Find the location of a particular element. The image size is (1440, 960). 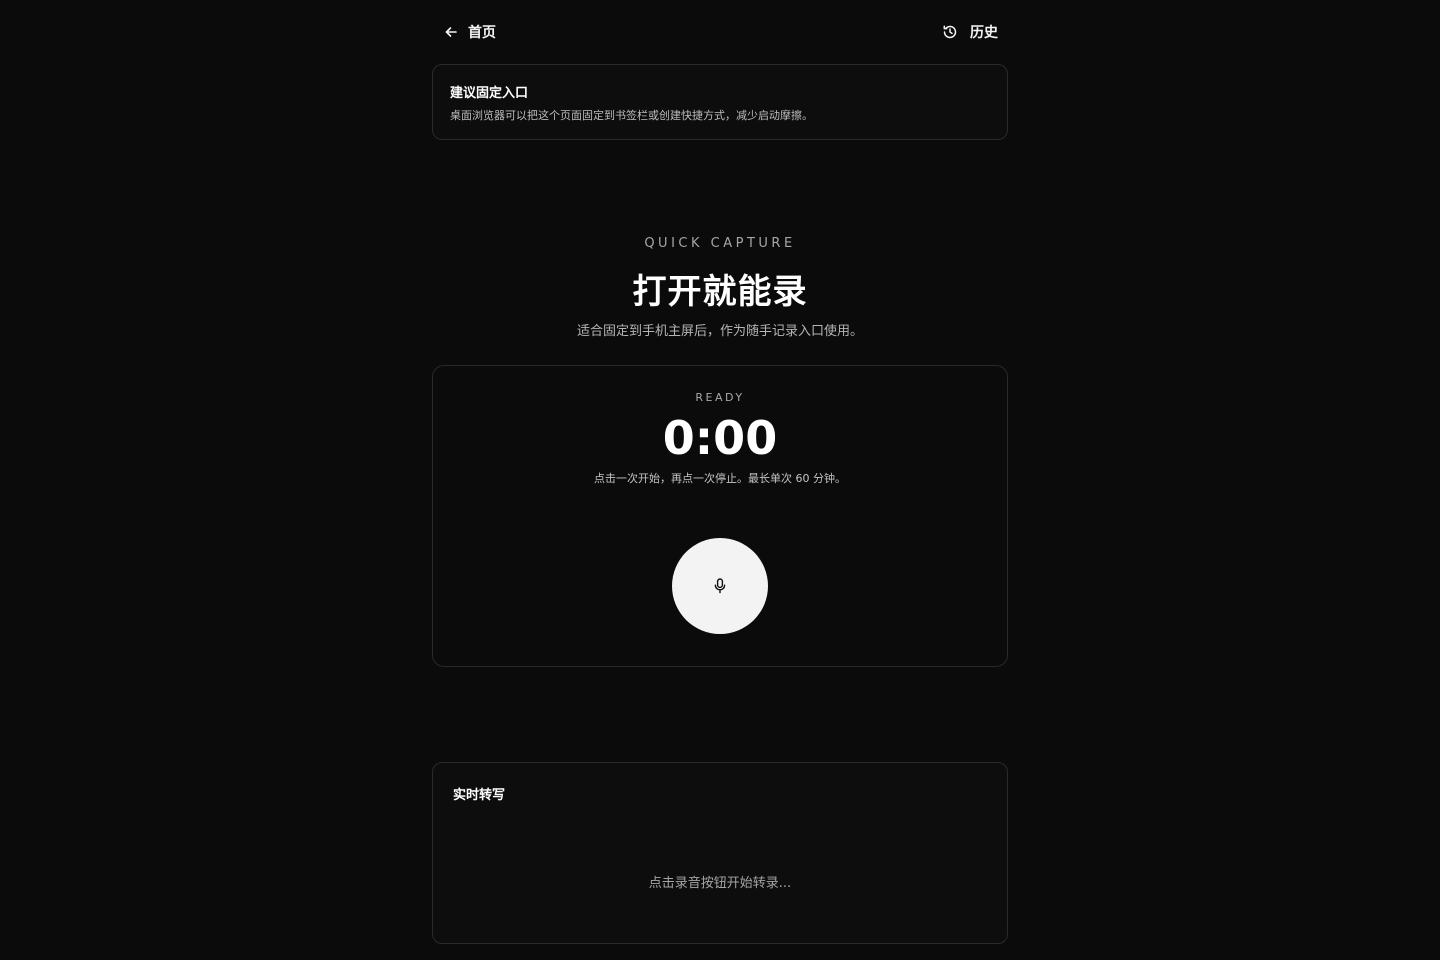

history-button: 历史 is located at coordinates (970, 32).